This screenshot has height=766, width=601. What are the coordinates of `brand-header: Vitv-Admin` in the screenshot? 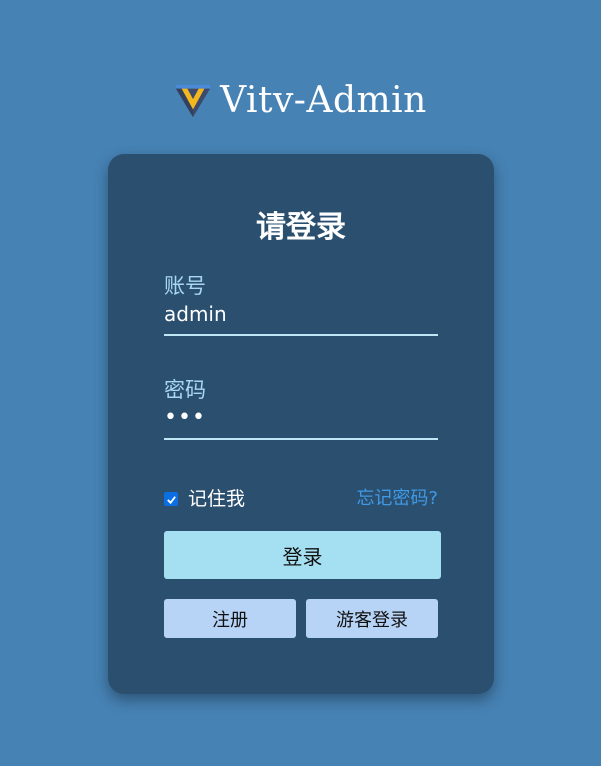 It's located at (300, 101).